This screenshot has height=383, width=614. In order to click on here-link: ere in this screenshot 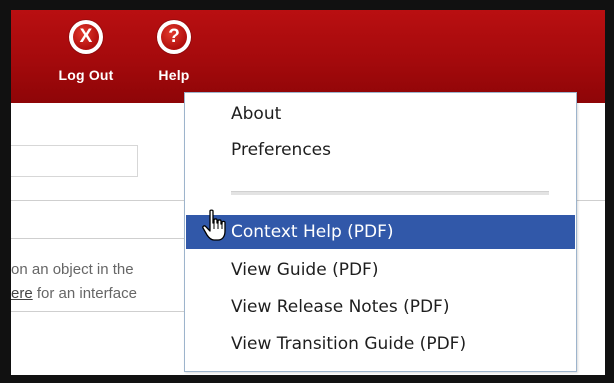, I will do `click(22, 293)`.